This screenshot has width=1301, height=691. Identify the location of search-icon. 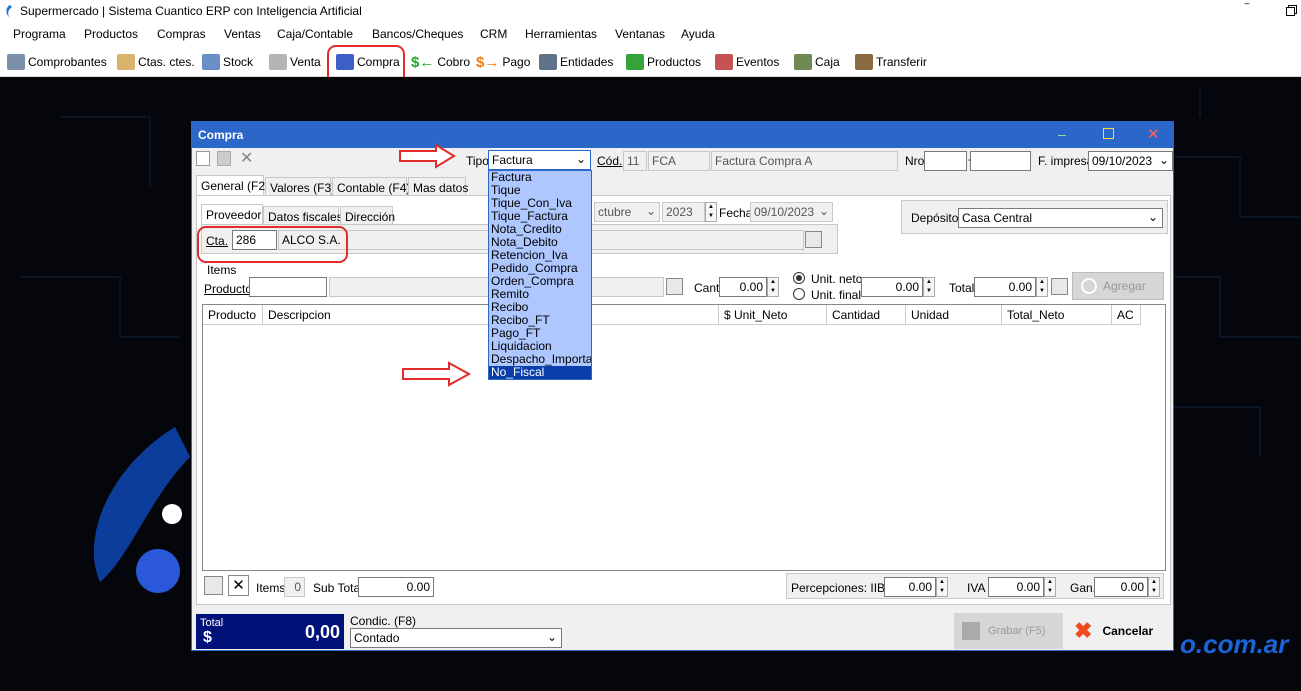
(813, 239).